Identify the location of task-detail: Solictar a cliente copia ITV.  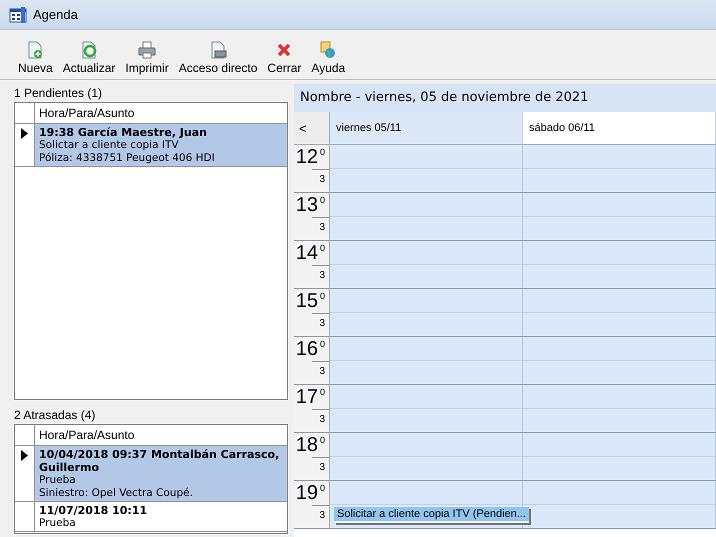
(109, 145).